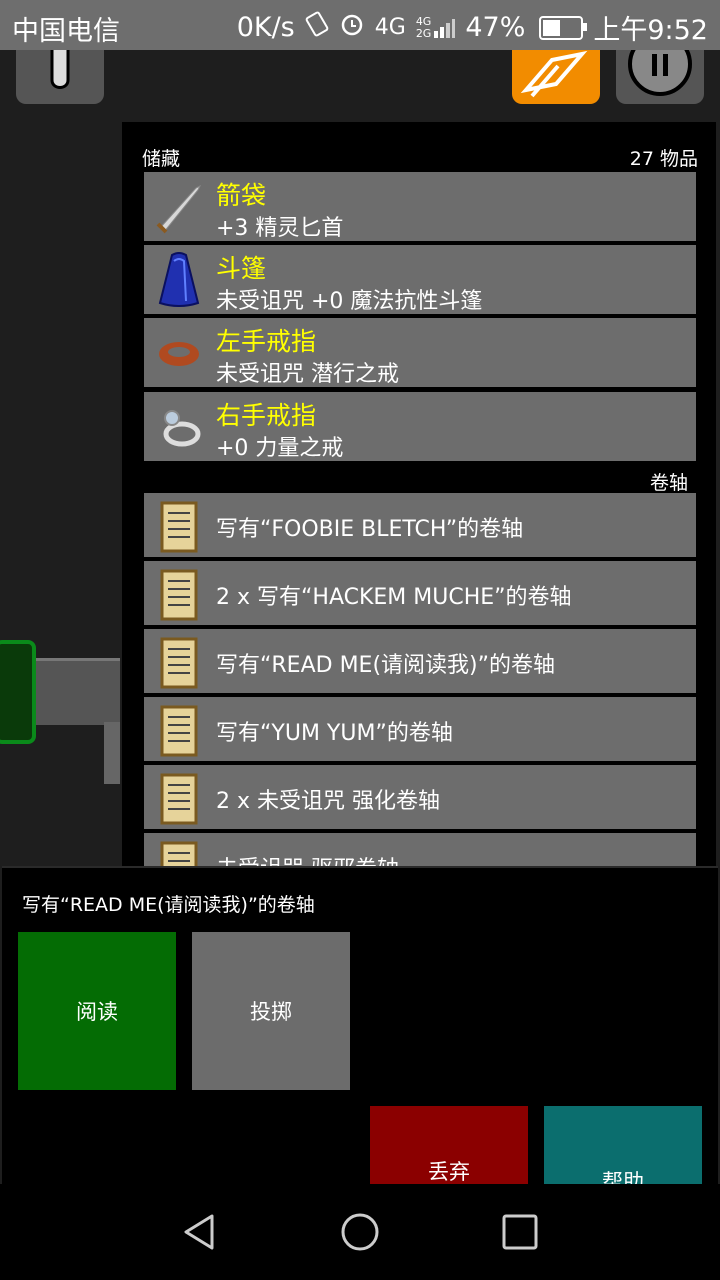 The image size is (720, 1280). What do you see at coordinates (112, 753) in the screenshot?
I see `dungeon-wall-segment` at bounding box center [112, 753].